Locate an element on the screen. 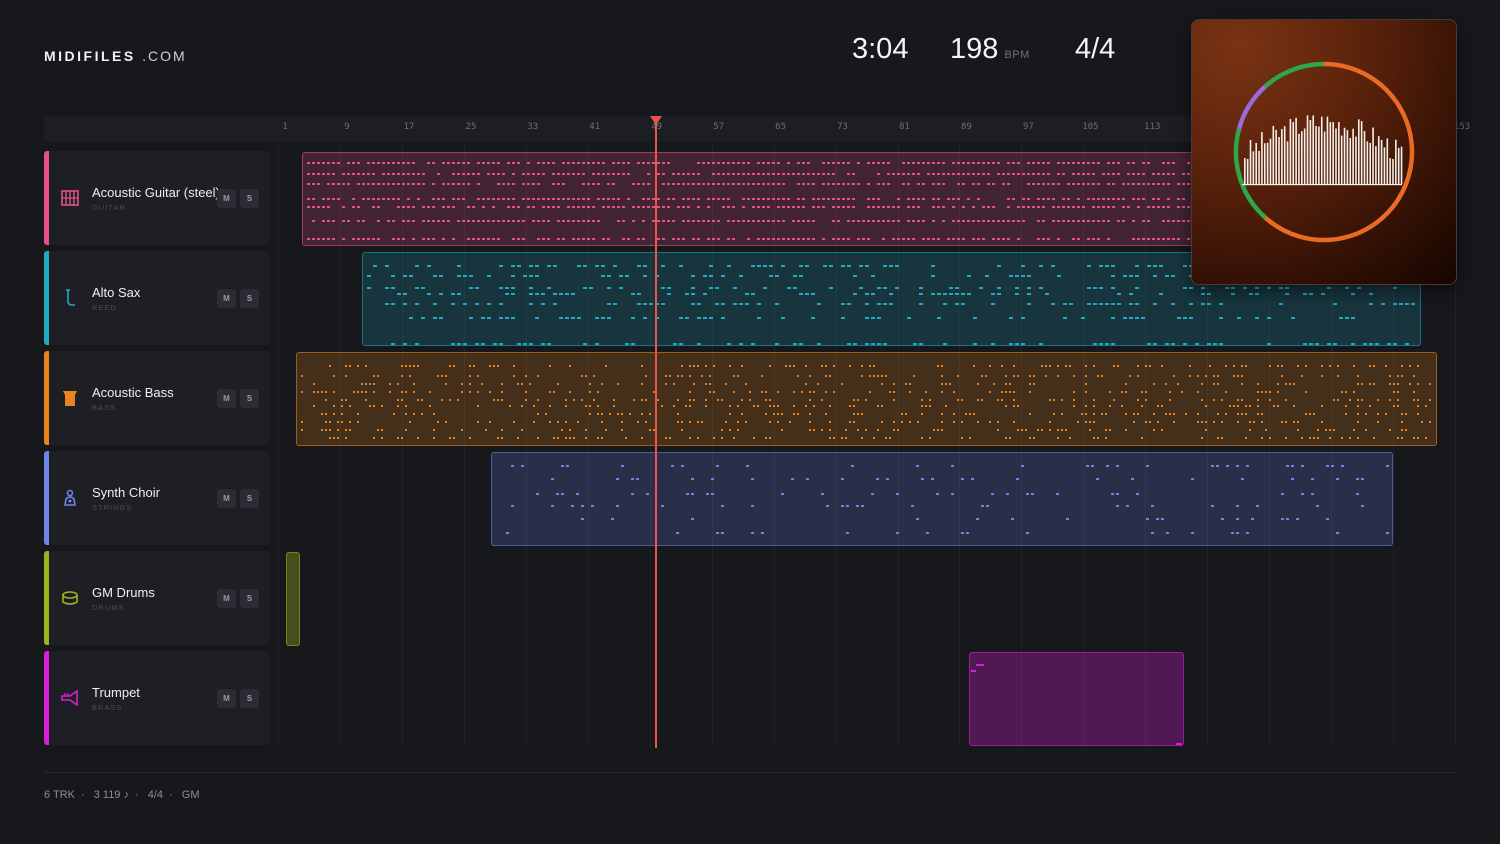 The image size is (1500, 844). guitar-icon is located at coordinates (70, 198).